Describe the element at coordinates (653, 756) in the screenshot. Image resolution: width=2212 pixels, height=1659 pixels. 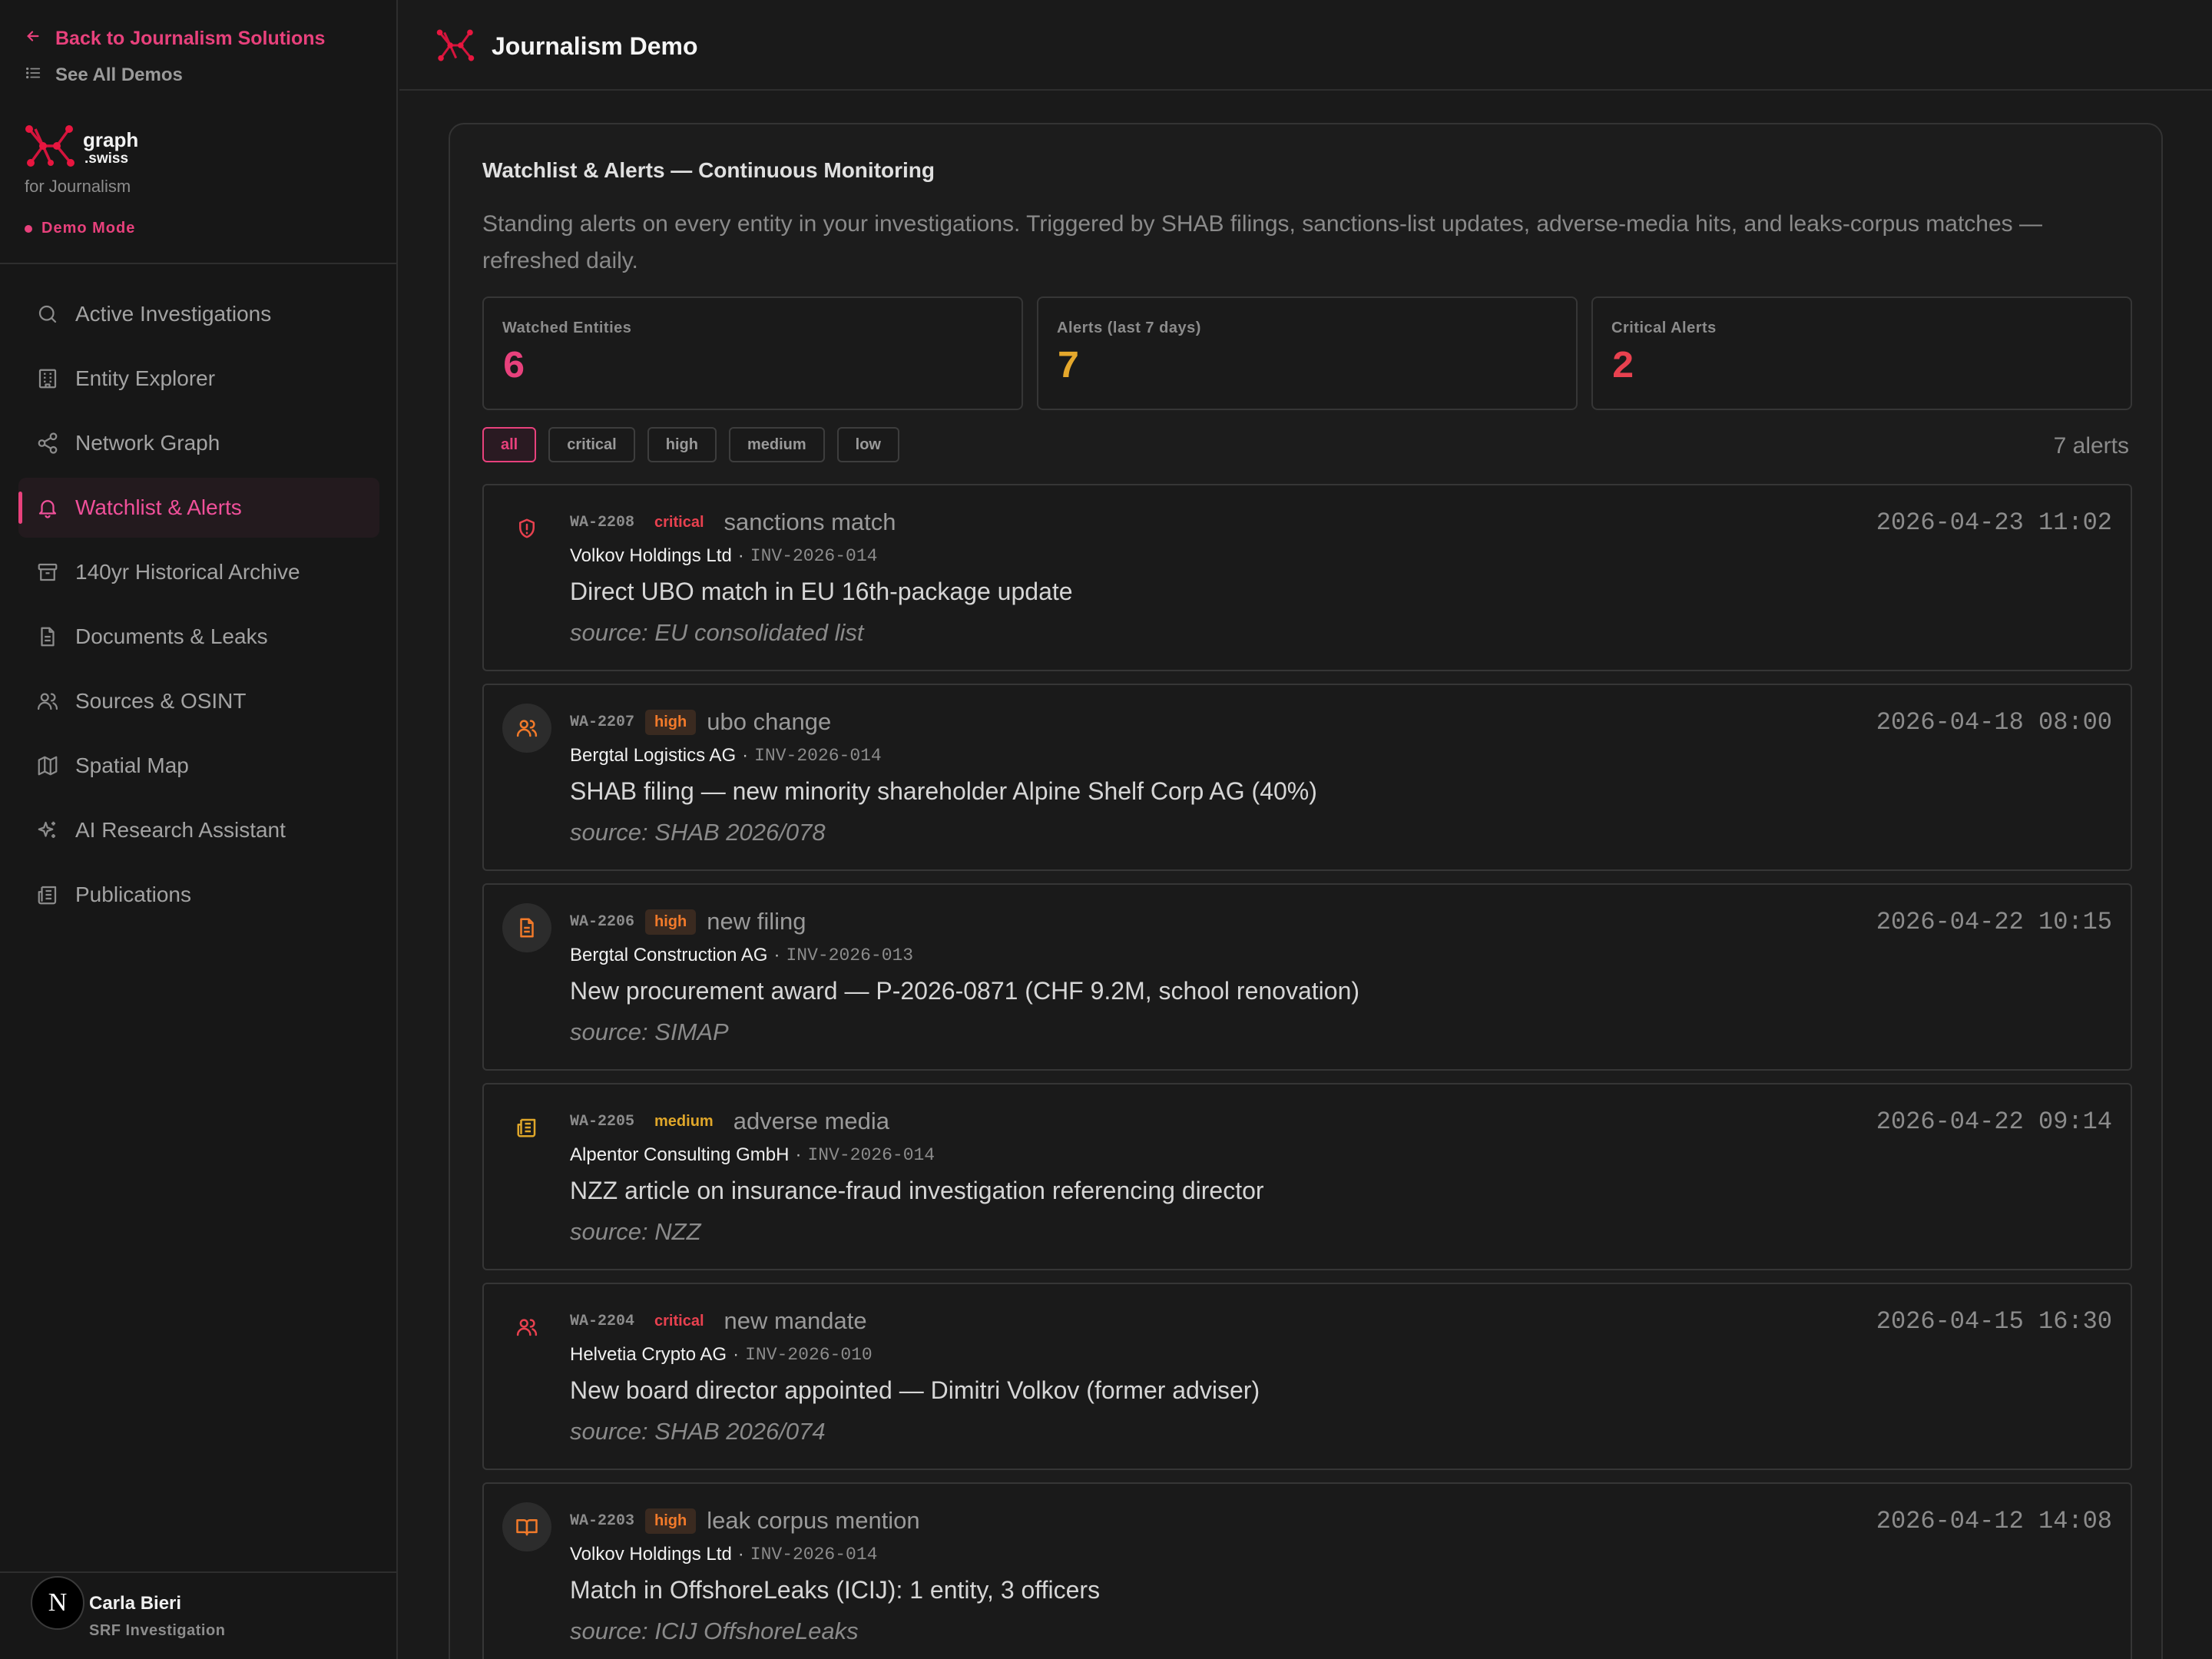
I see `entity-name: Bergtal Logistics AG` at that location.